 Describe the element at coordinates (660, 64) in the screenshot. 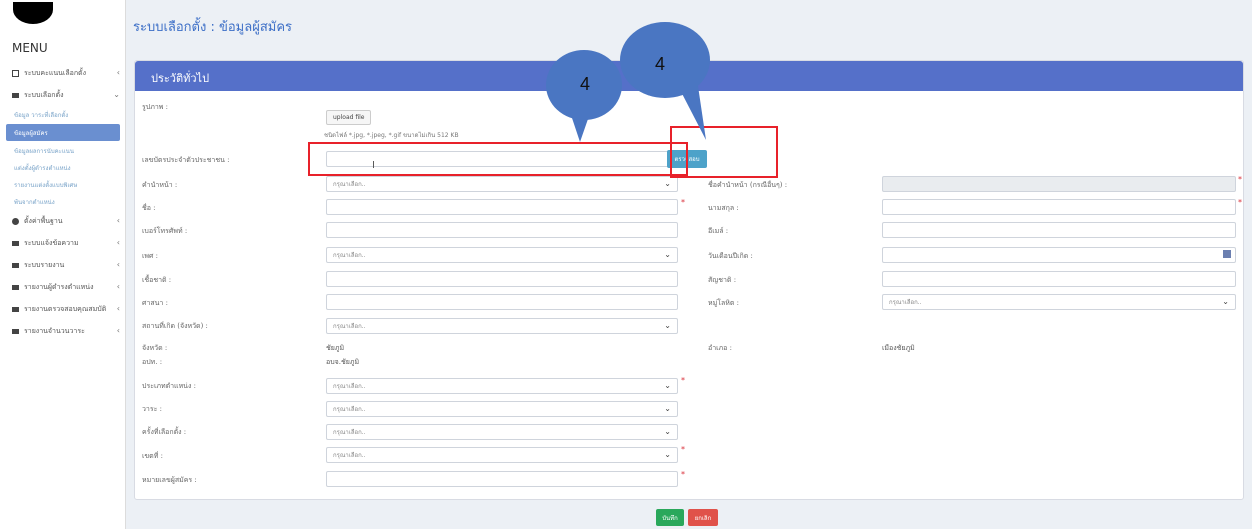

I see `callout-number-2: 4` at that location.